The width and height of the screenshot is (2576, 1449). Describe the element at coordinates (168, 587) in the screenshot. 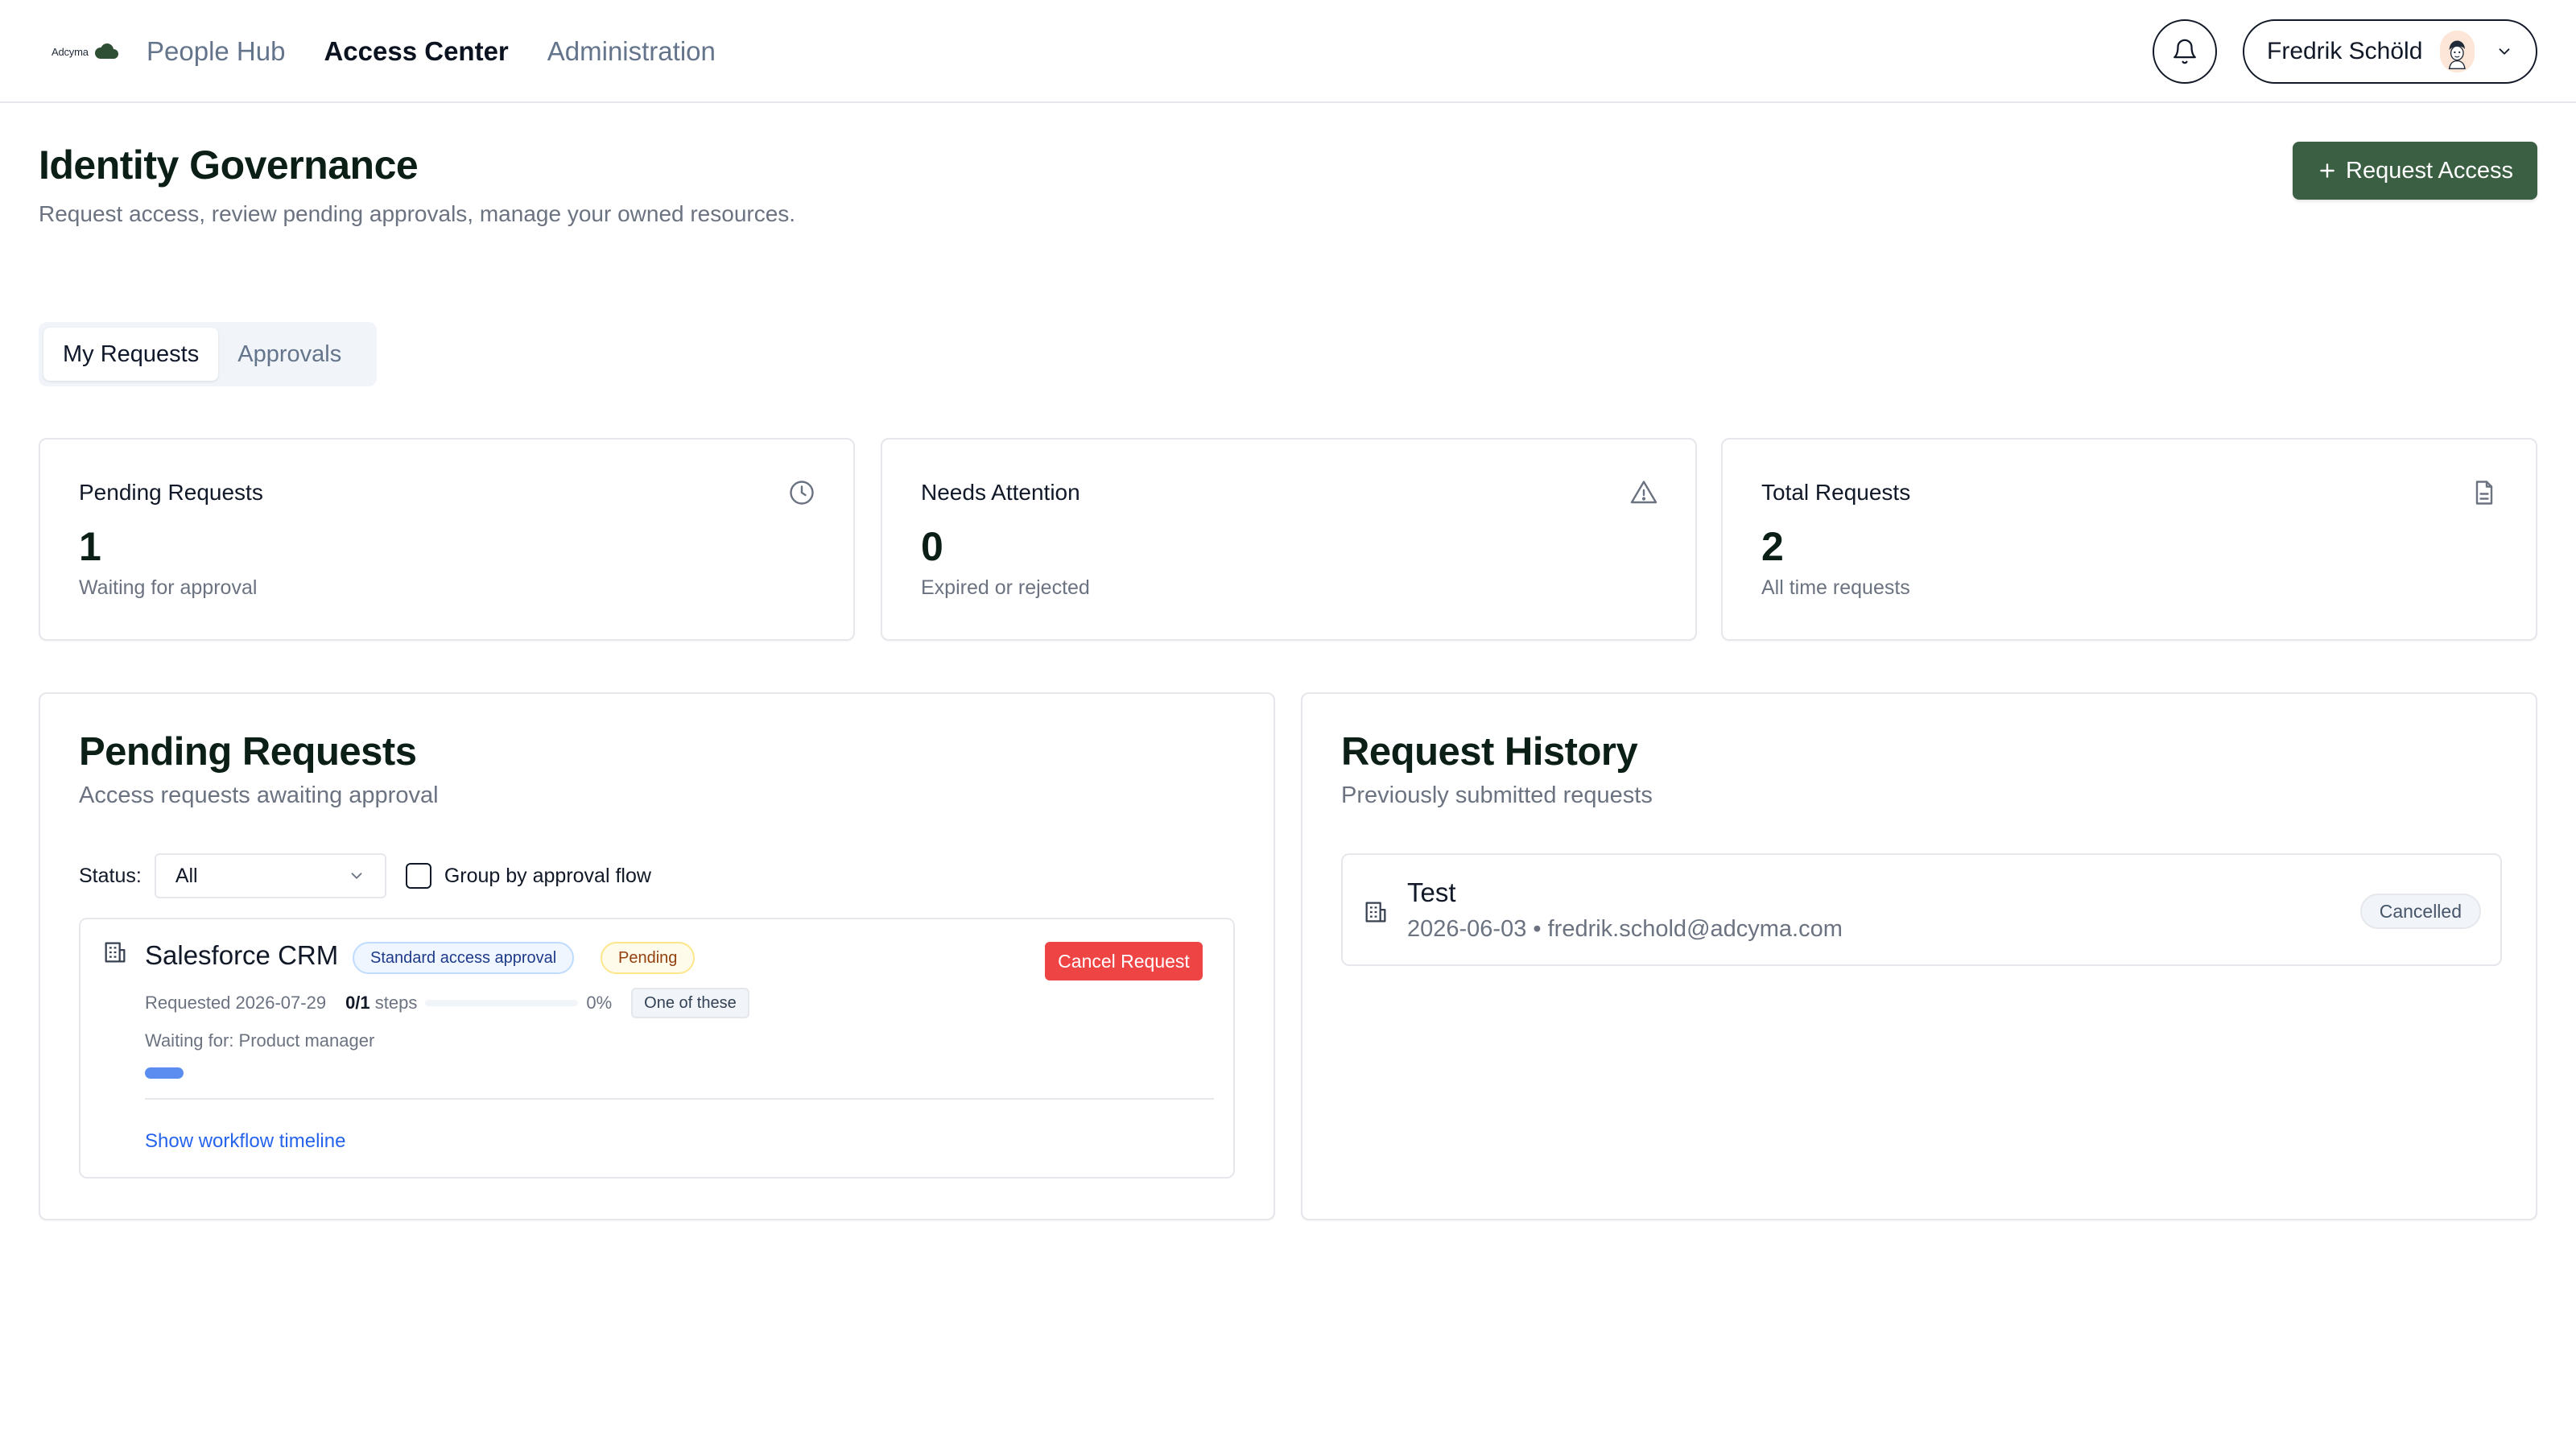

I see `stat-subtitle: Waiting for approval` at that location.